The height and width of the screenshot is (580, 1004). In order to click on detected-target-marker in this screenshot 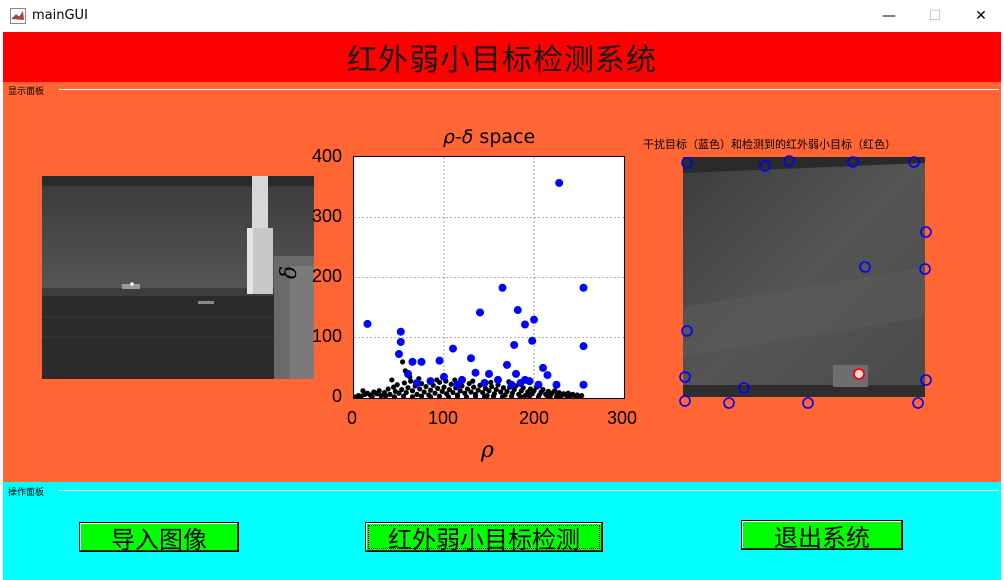, I will do `click(859, 374)`.